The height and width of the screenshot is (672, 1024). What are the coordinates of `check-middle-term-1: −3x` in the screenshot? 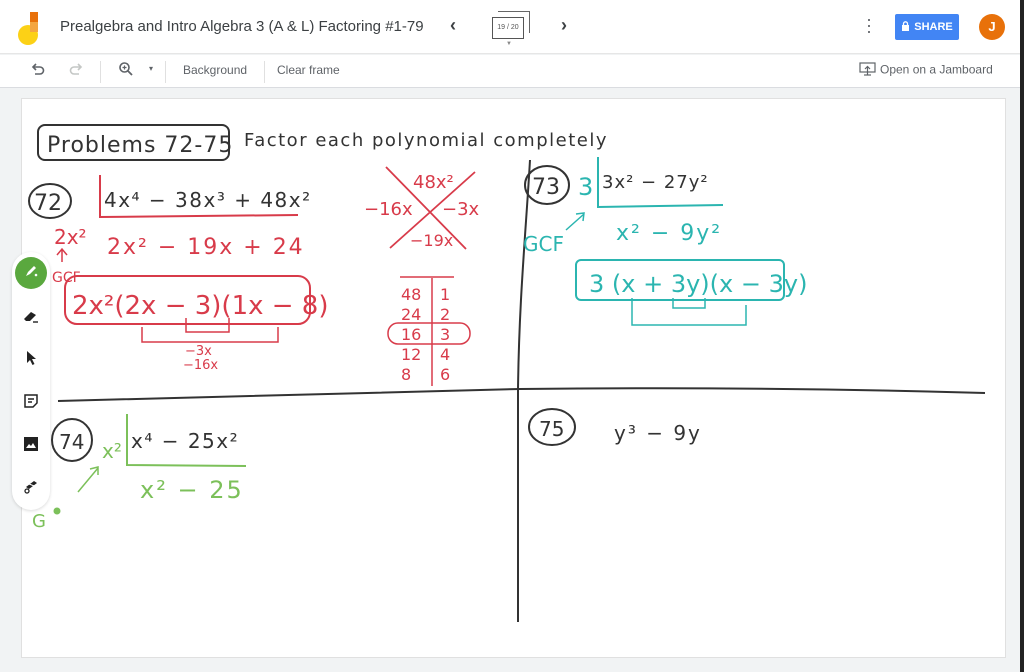 It's located at (198, 351).